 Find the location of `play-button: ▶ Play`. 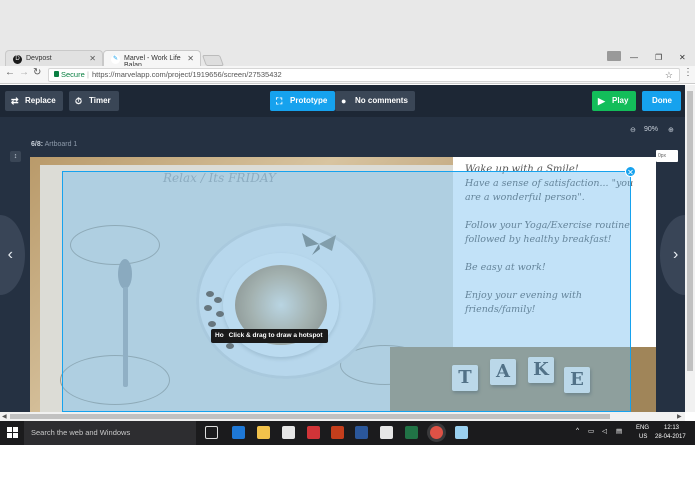

play-button: ▶ Play is located at coordinates (614, 101).